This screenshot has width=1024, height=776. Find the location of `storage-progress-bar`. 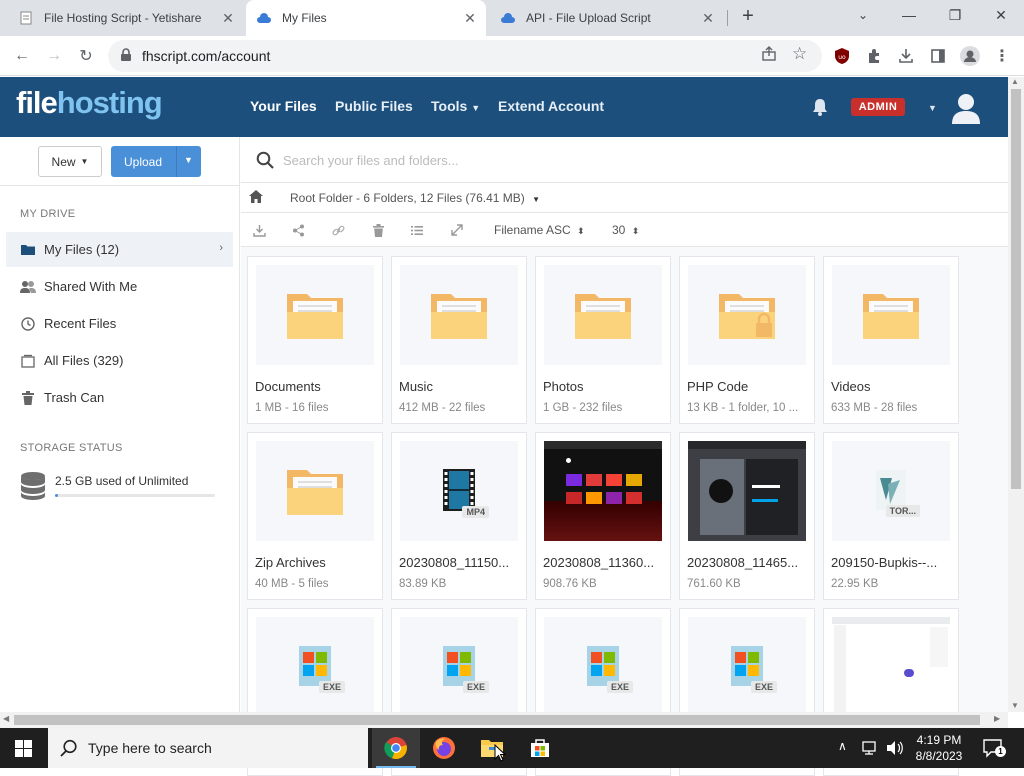

storage-progress-bar is located at coordinates (135, 495).